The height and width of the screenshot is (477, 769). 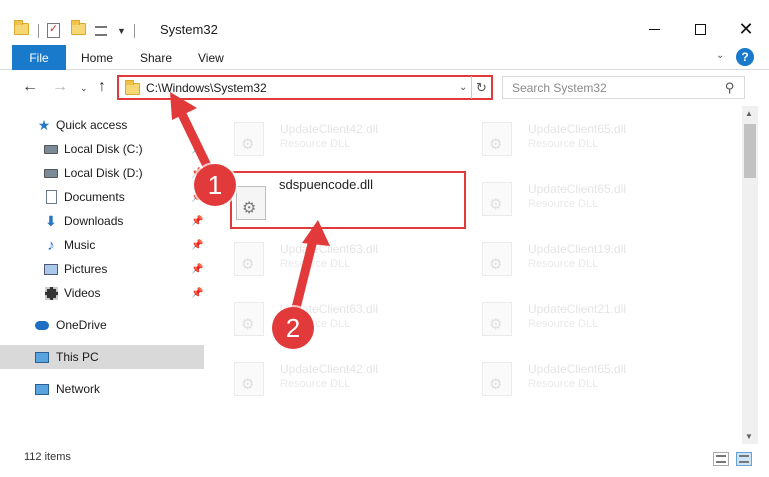 I want to click on up-button: ↑, so click(x=102, y=87).